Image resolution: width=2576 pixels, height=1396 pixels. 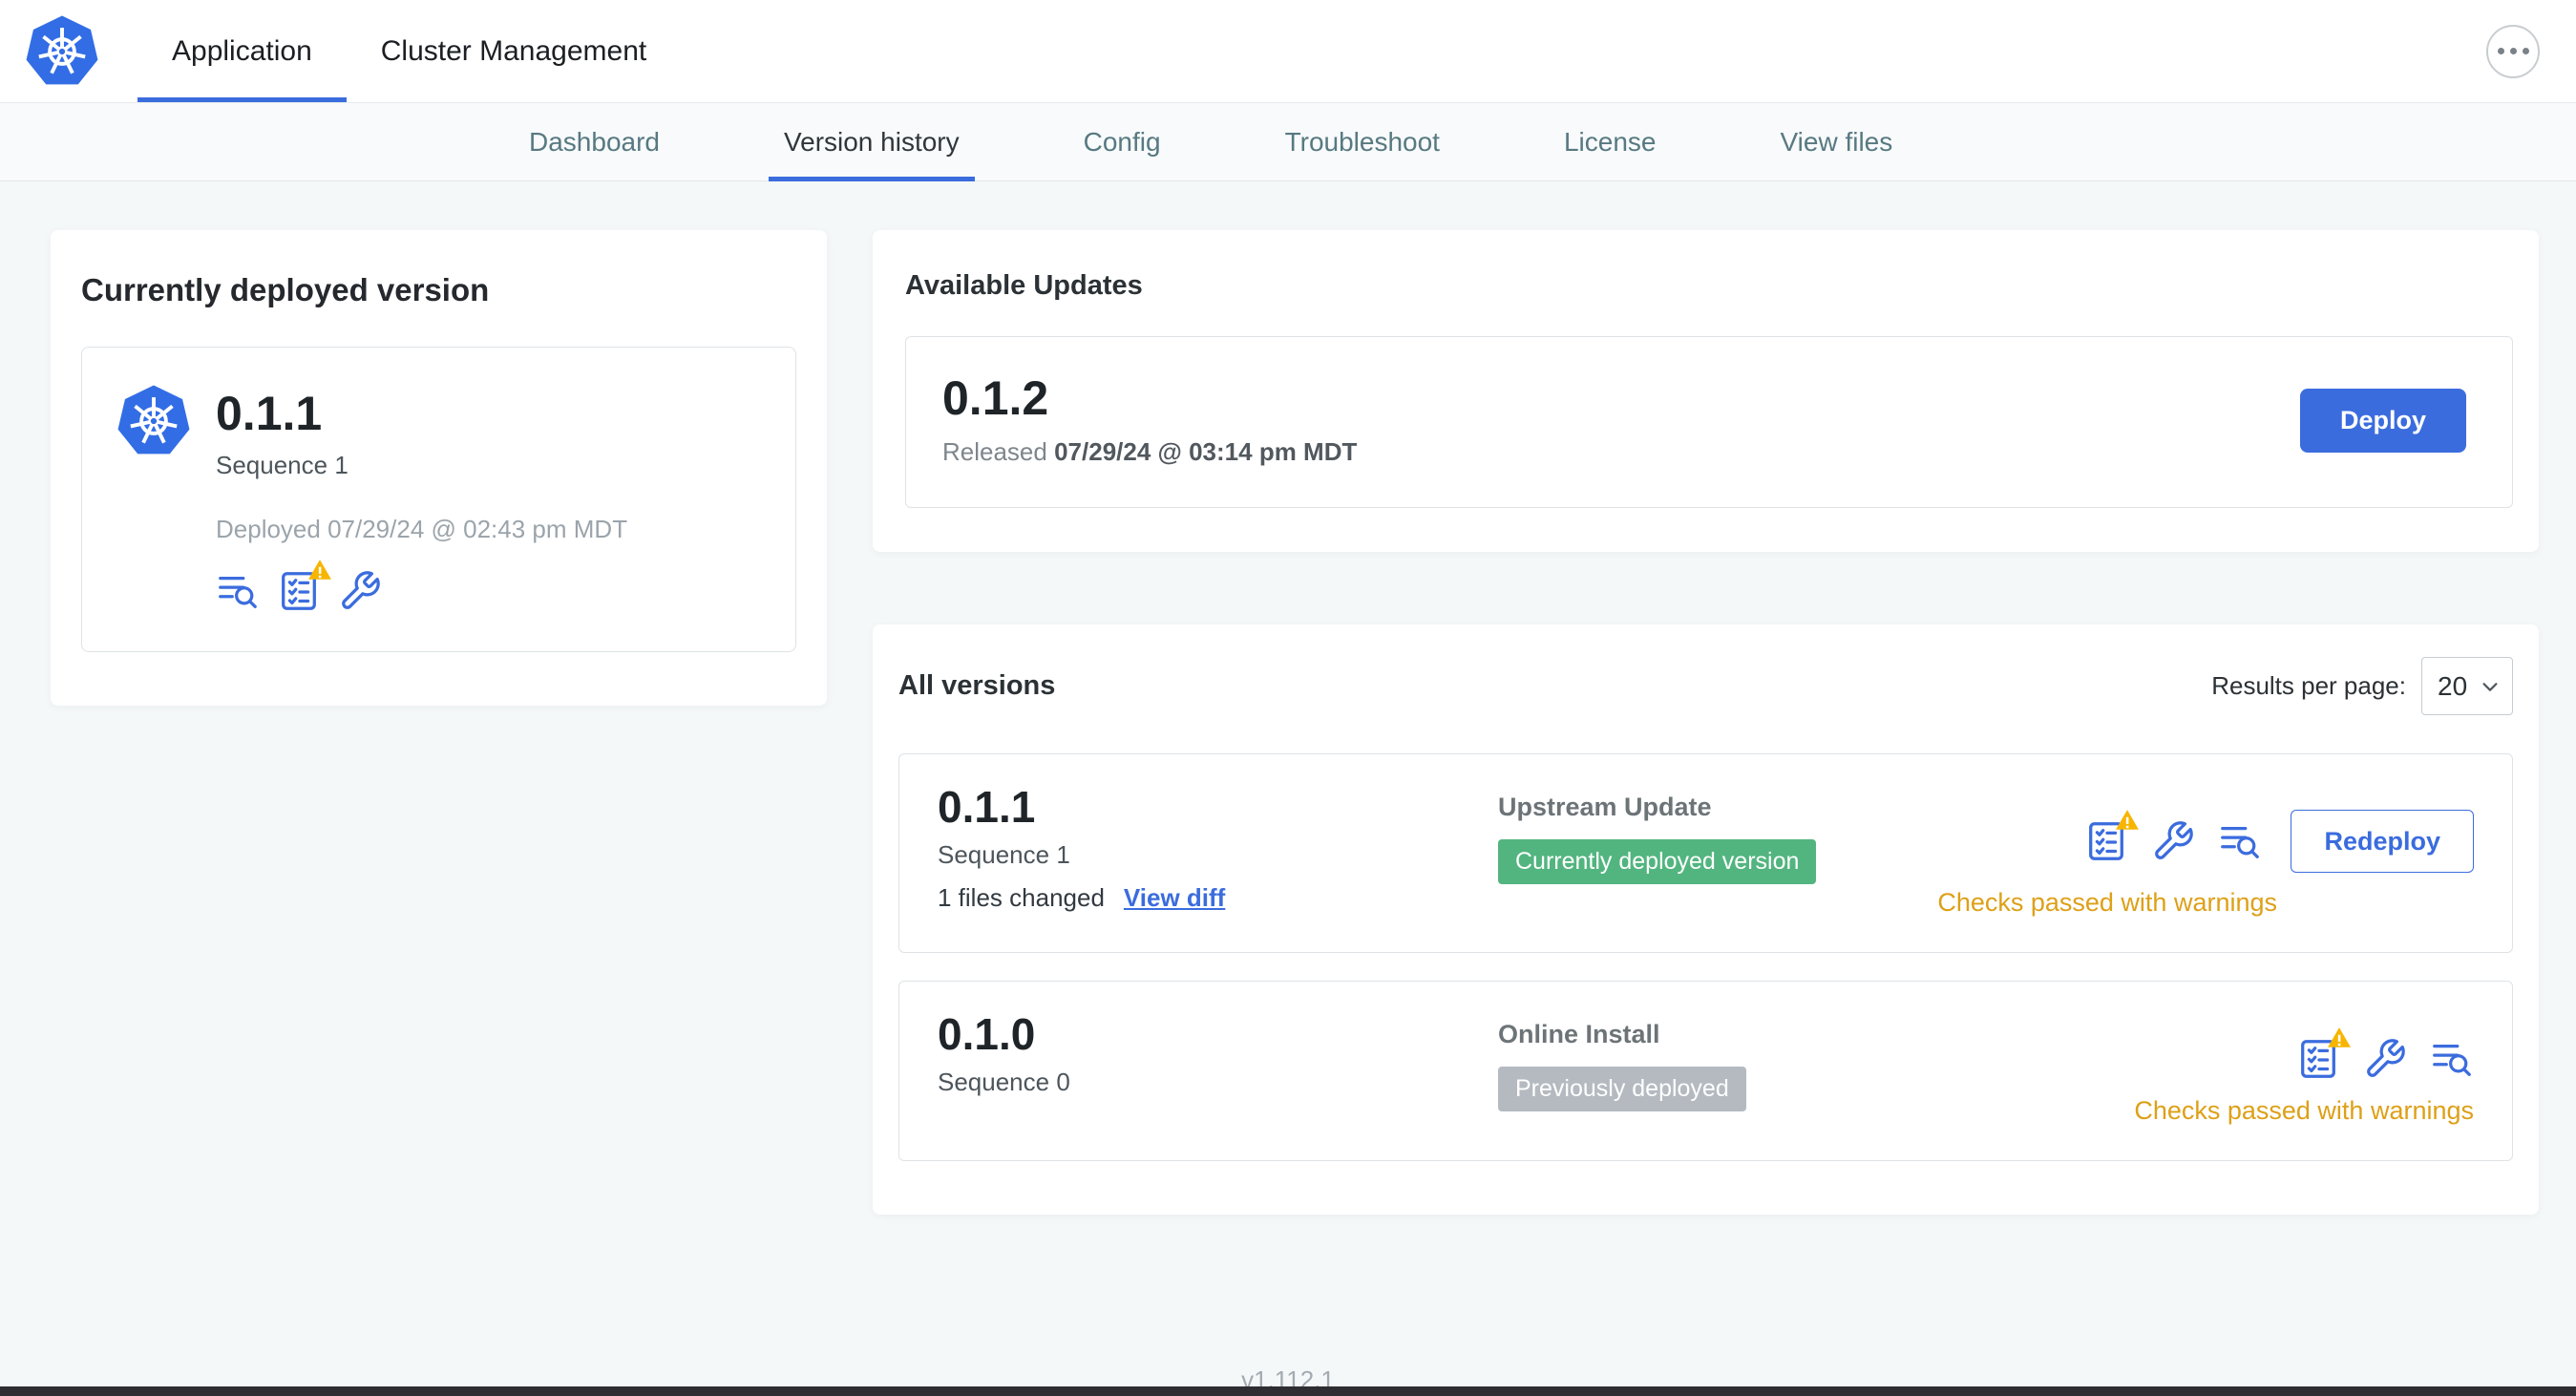 I want to click on deploy-button: Deploy, so click(x=2382, y=420).